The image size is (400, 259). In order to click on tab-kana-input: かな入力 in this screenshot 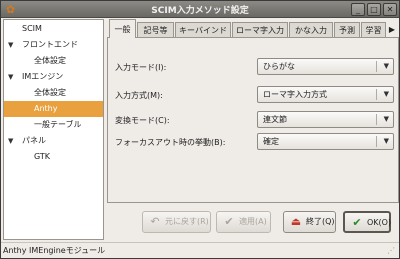, I will do `click(311, 30)`.